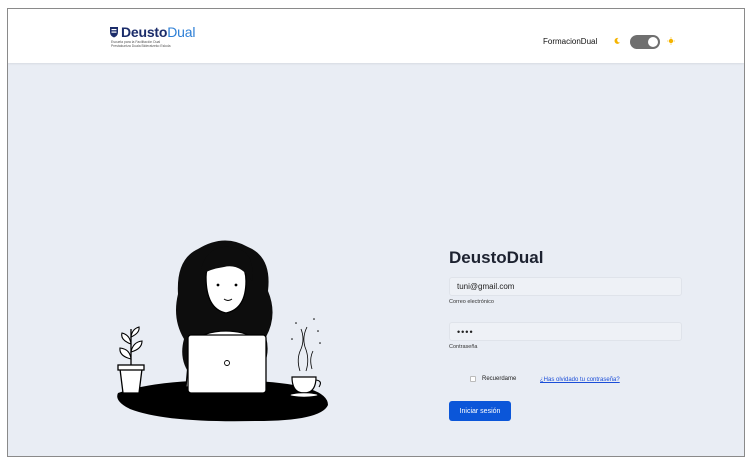 This screenshot has height=461, width=754. I want to click on logo-brand: DeustoDual, so click(158, 32).